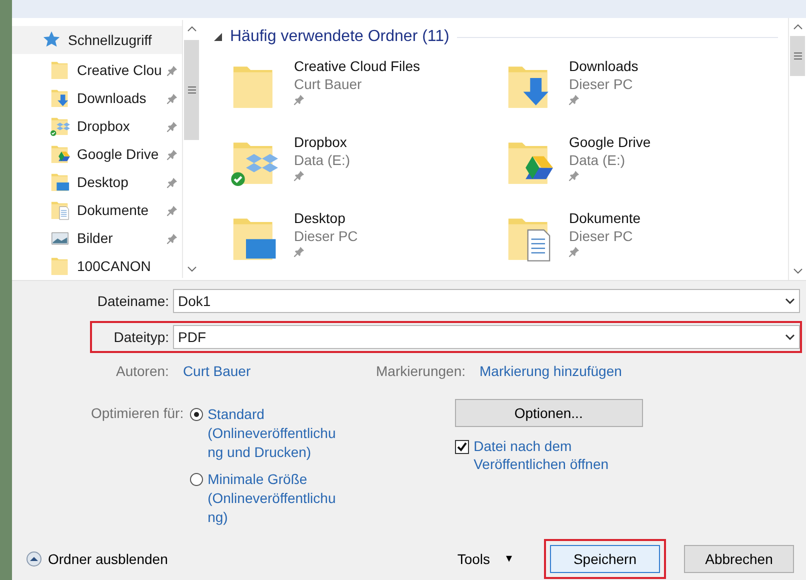  I want to click on folder-name: Creative Cloud Files, so click(357, 66).